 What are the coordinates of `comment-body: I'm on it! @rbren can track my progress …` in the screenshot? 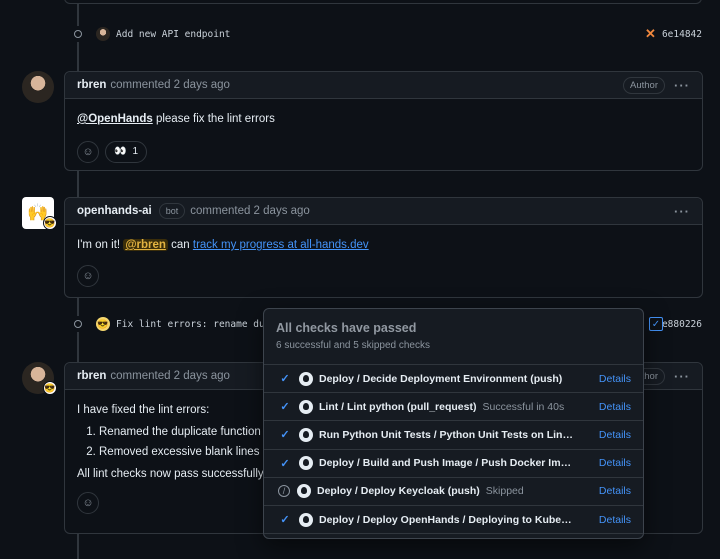 It's located at (383, 261).